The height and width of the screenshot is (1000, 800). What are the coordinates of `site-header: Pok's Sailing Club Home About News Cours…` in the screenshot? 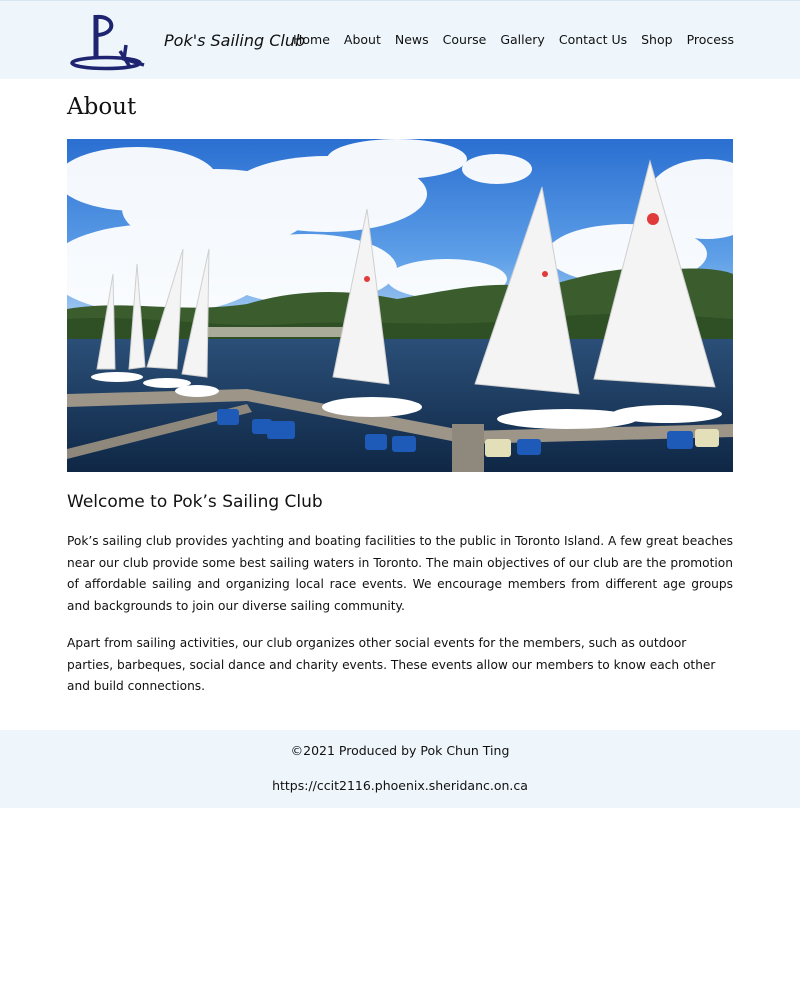 It's located at (400, 39).